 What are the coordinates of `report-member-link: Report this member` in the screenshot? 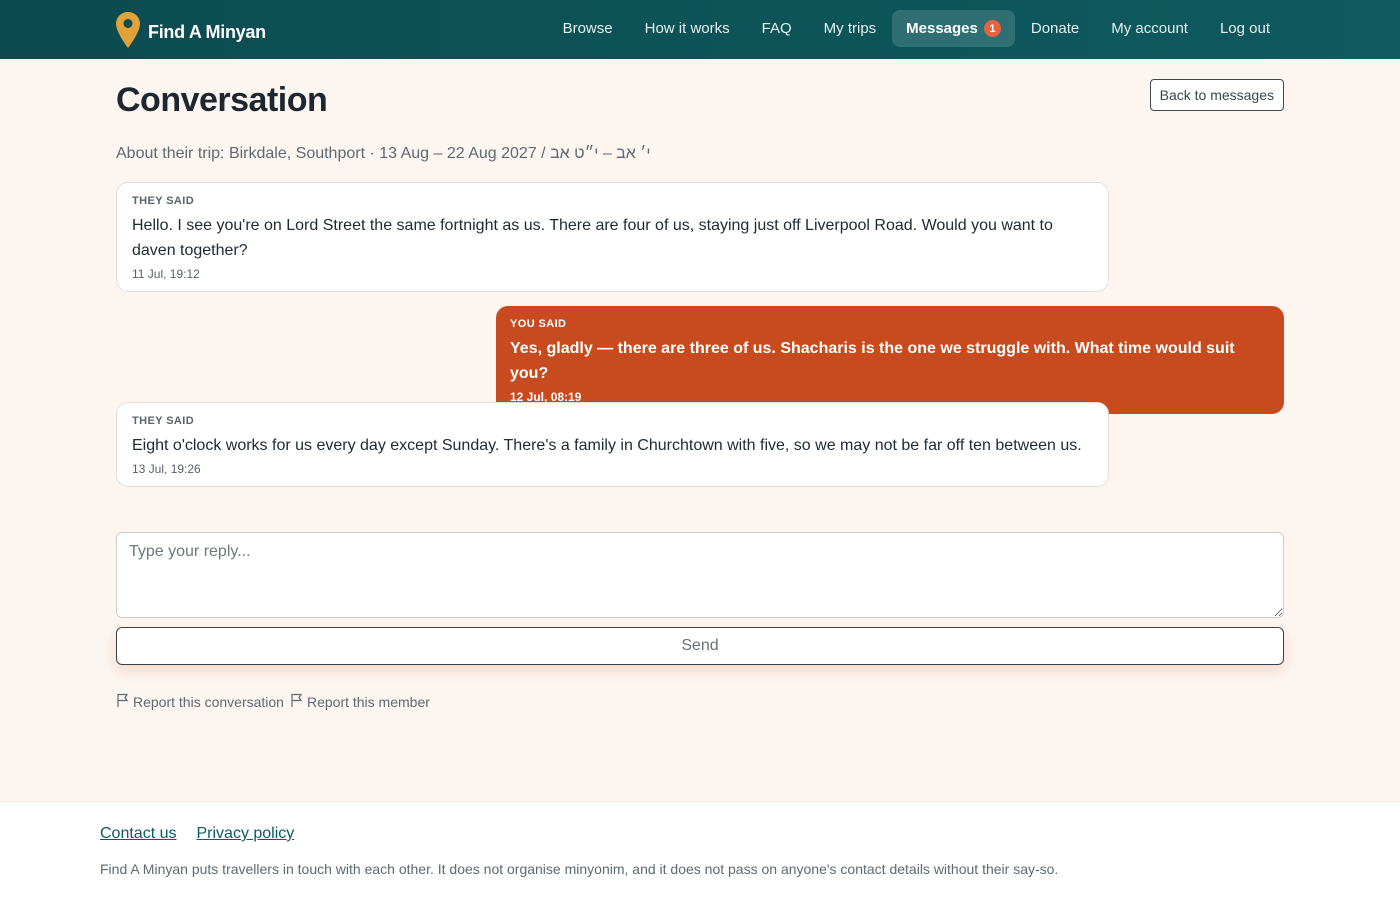 It's located at (360, 702).